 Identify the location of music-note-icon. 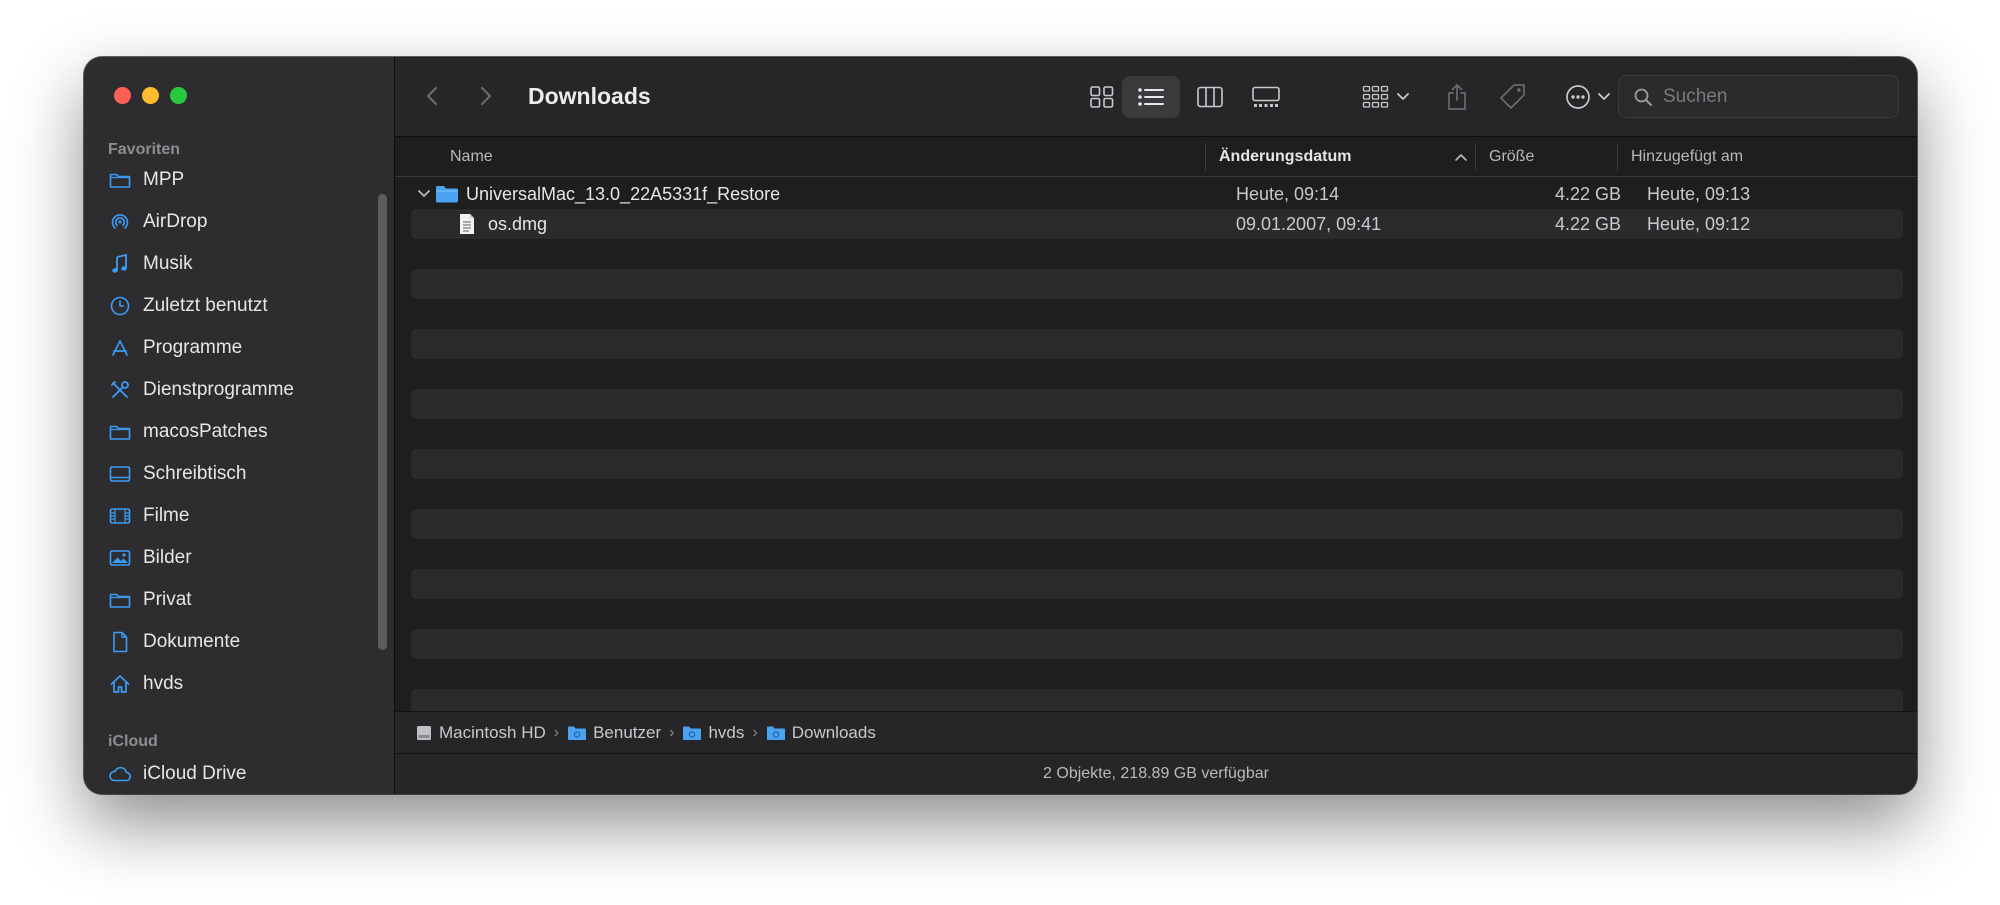
(120, 264).